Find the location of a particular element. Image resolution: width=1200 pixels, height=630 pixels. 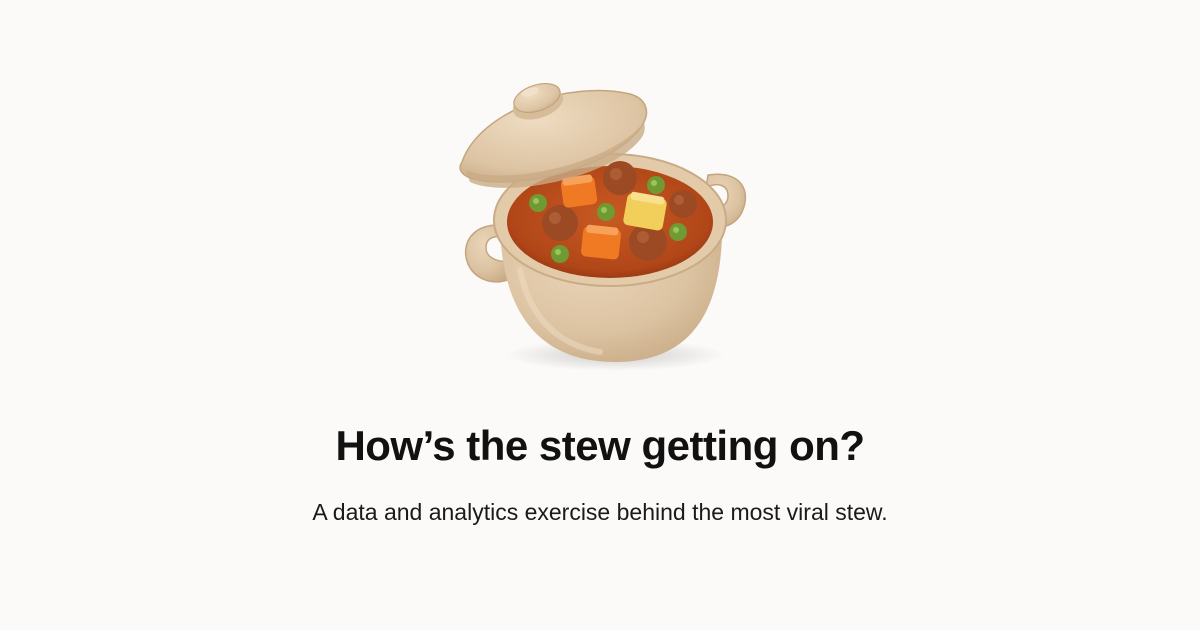

stew-pot-icon is located at coordinates (600, 225).